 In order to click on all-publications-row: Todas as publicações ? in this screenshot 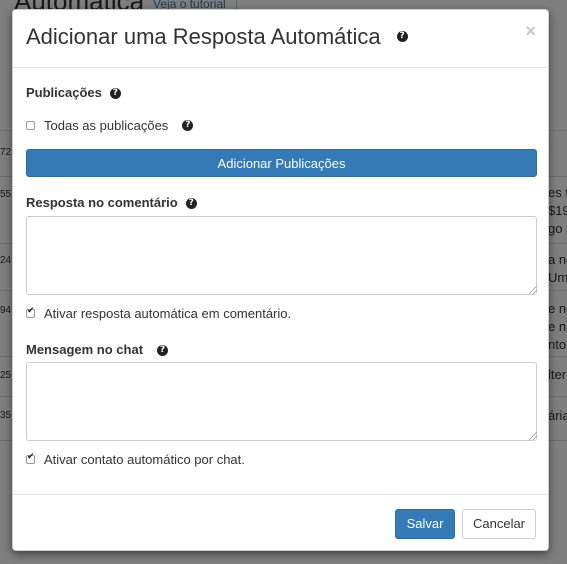, I will do `click(110, 125)`.